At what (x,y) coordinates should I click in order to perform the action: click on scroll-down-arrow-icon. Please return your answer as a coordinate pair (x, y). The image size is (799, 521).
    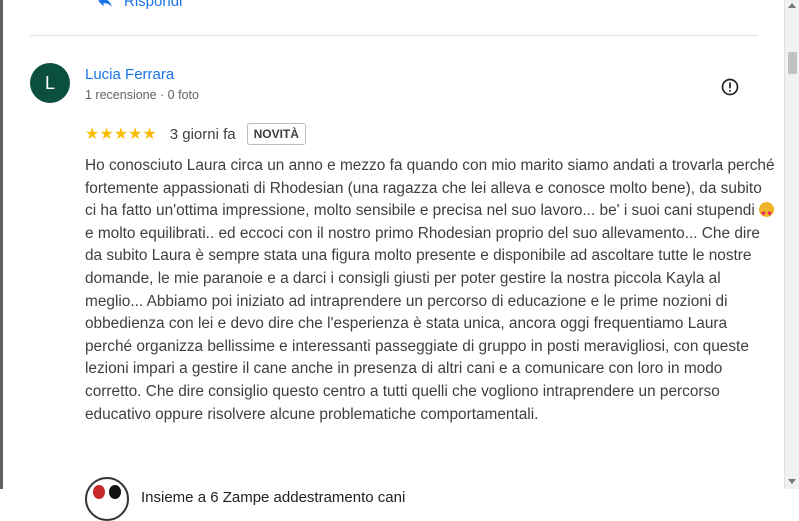
    Looking at the image, I should click on (792, 481).